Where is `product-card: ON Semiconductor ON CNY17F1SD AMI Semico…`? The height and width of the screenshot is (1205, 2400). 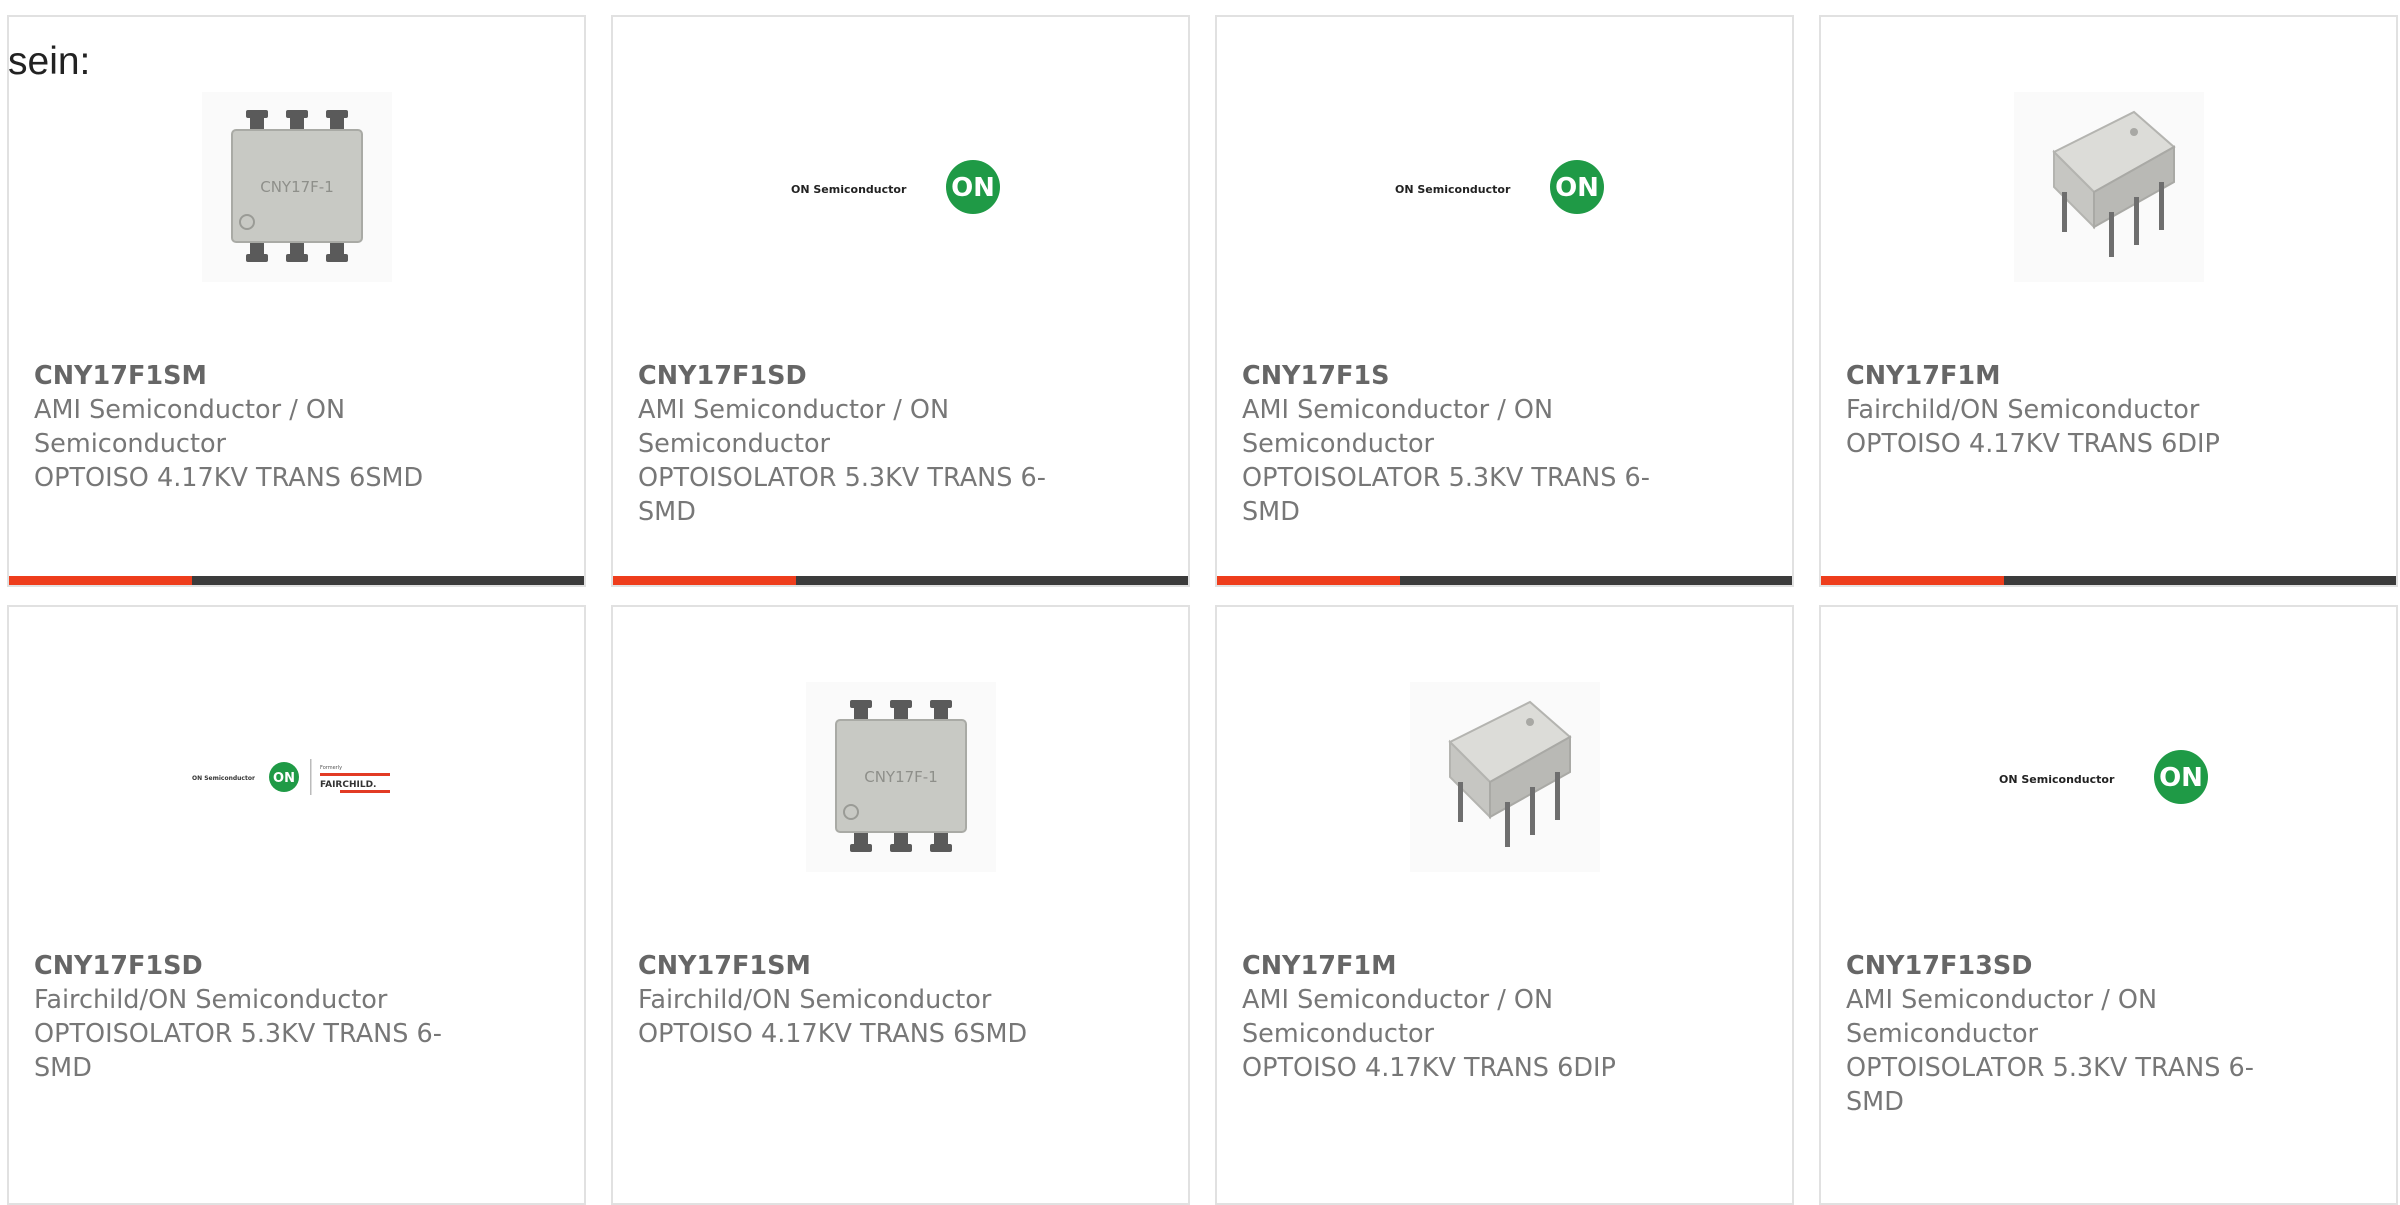
product-card: ON Semiconductor ON CNY17F1SD AMI Semico… is located at coordinates (900, 301).